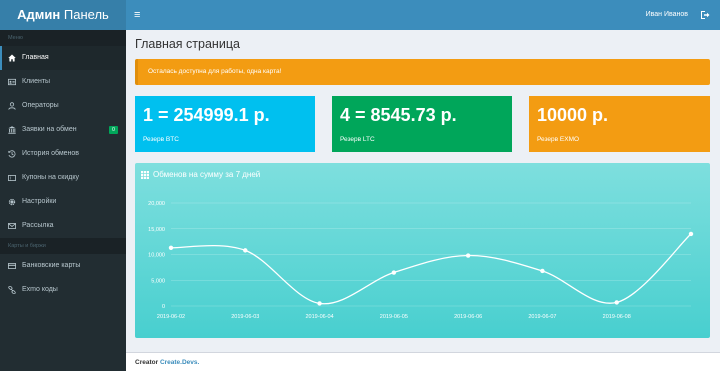 The image size is (720, 371). Describe the element at coordinates (12, 58) in the screenshot. I see `home-icon` at that location.